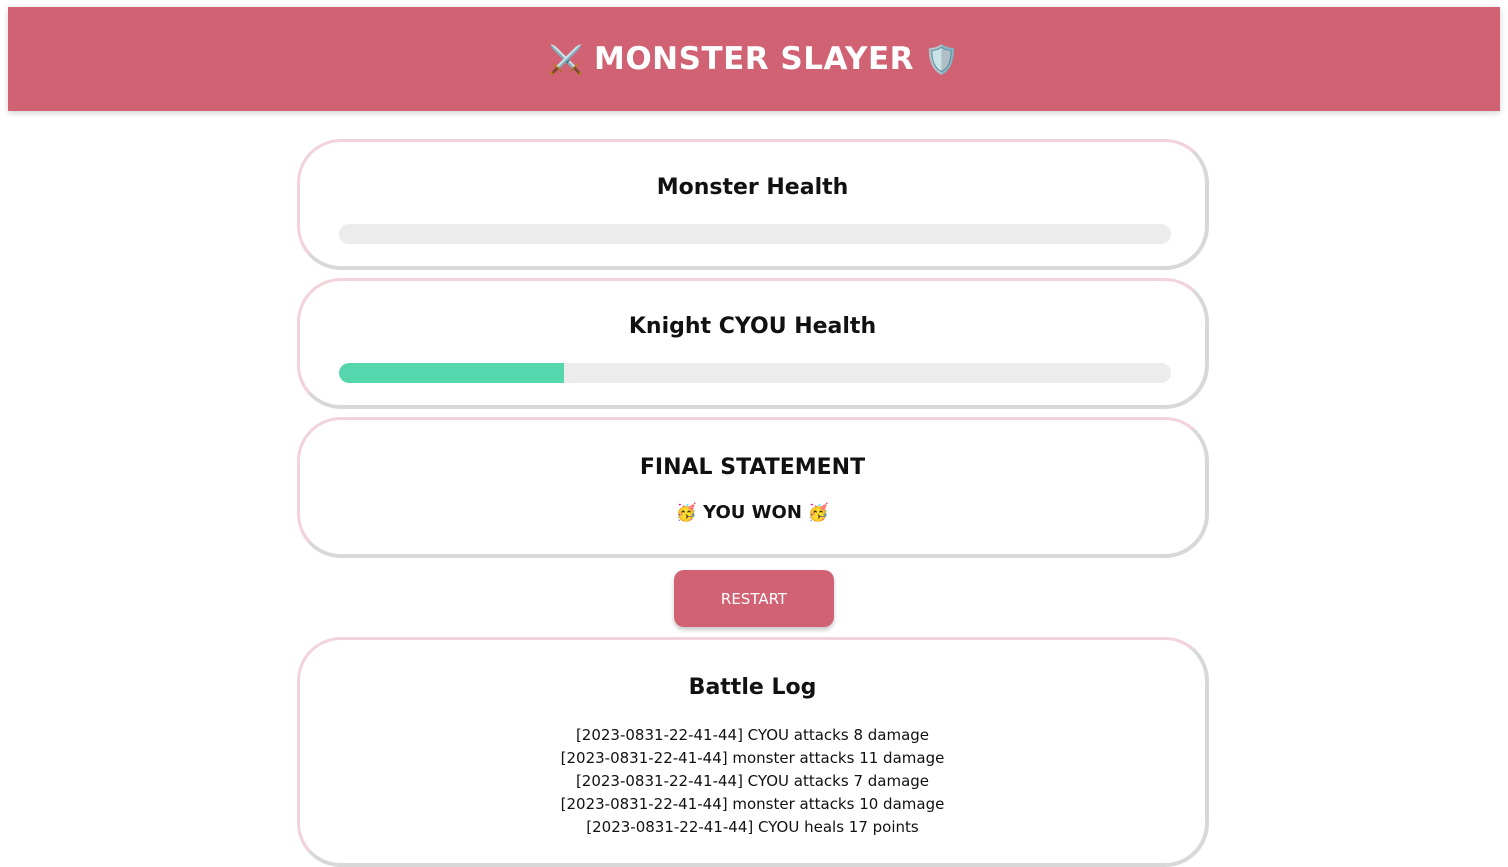  What do you see at coordinates (753, 343) in the screenshot?
I see `knight-health-card: Knight CYOU Health` at bounding box center [753, 343].